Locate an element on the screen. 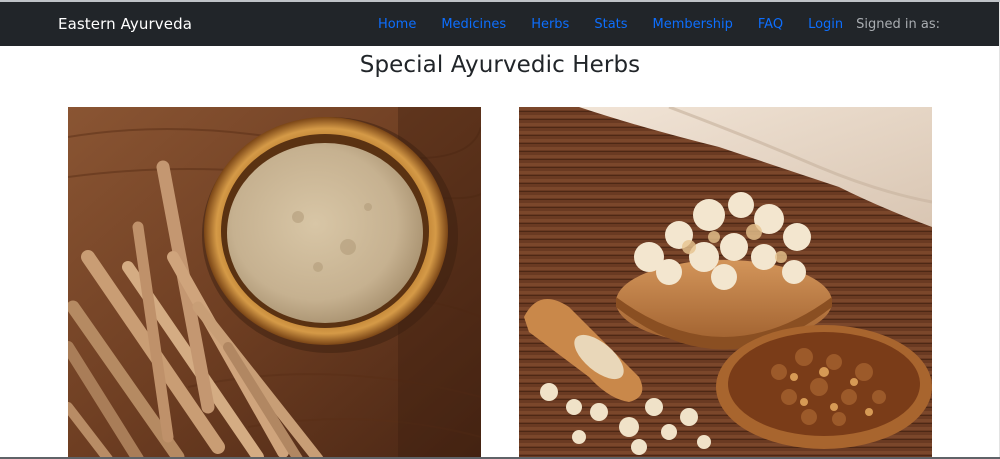 The height and width of the screenshot is (459, 1000). nav-link-medicines: Medicines is located at coordinates (473, 24).